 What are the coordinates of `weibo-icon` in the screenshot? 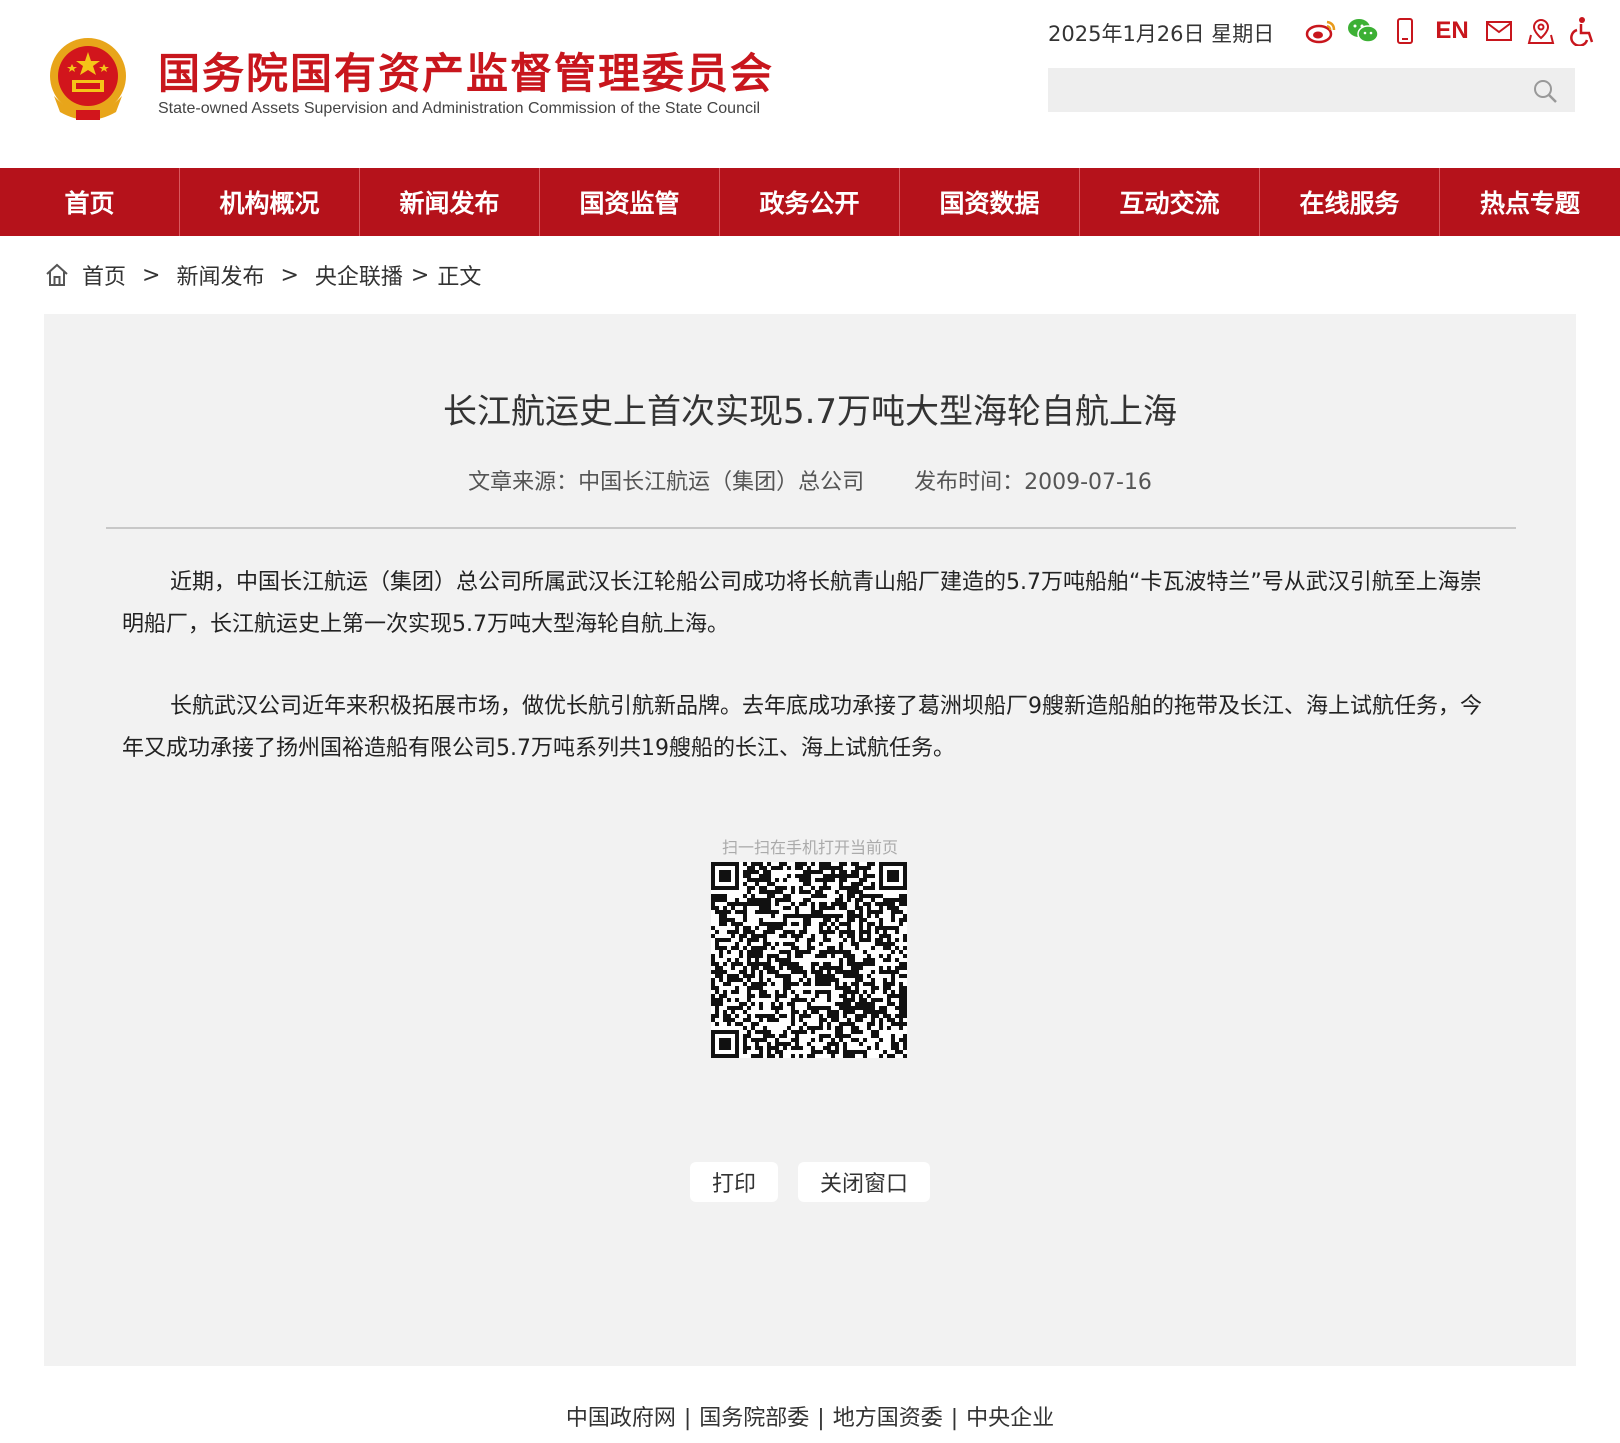 It's located at (1321, 31).